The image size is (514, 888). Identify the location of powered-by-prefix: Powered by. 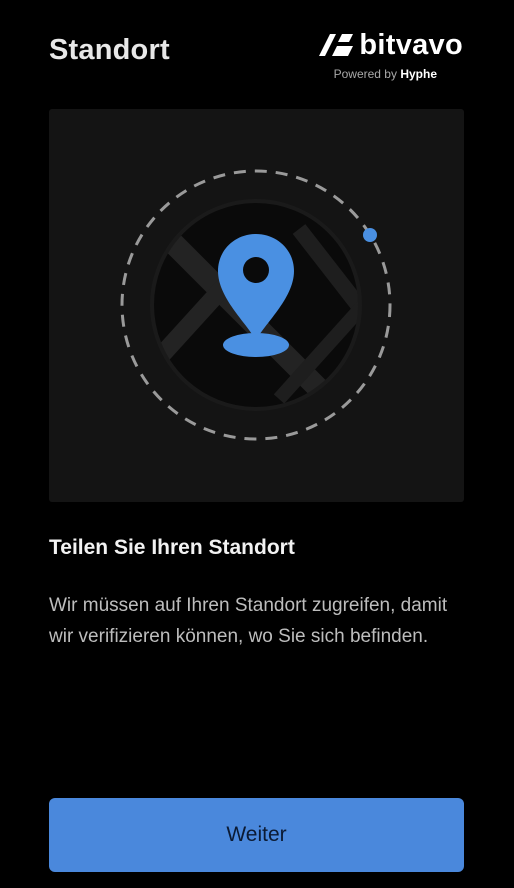
(365, 74).